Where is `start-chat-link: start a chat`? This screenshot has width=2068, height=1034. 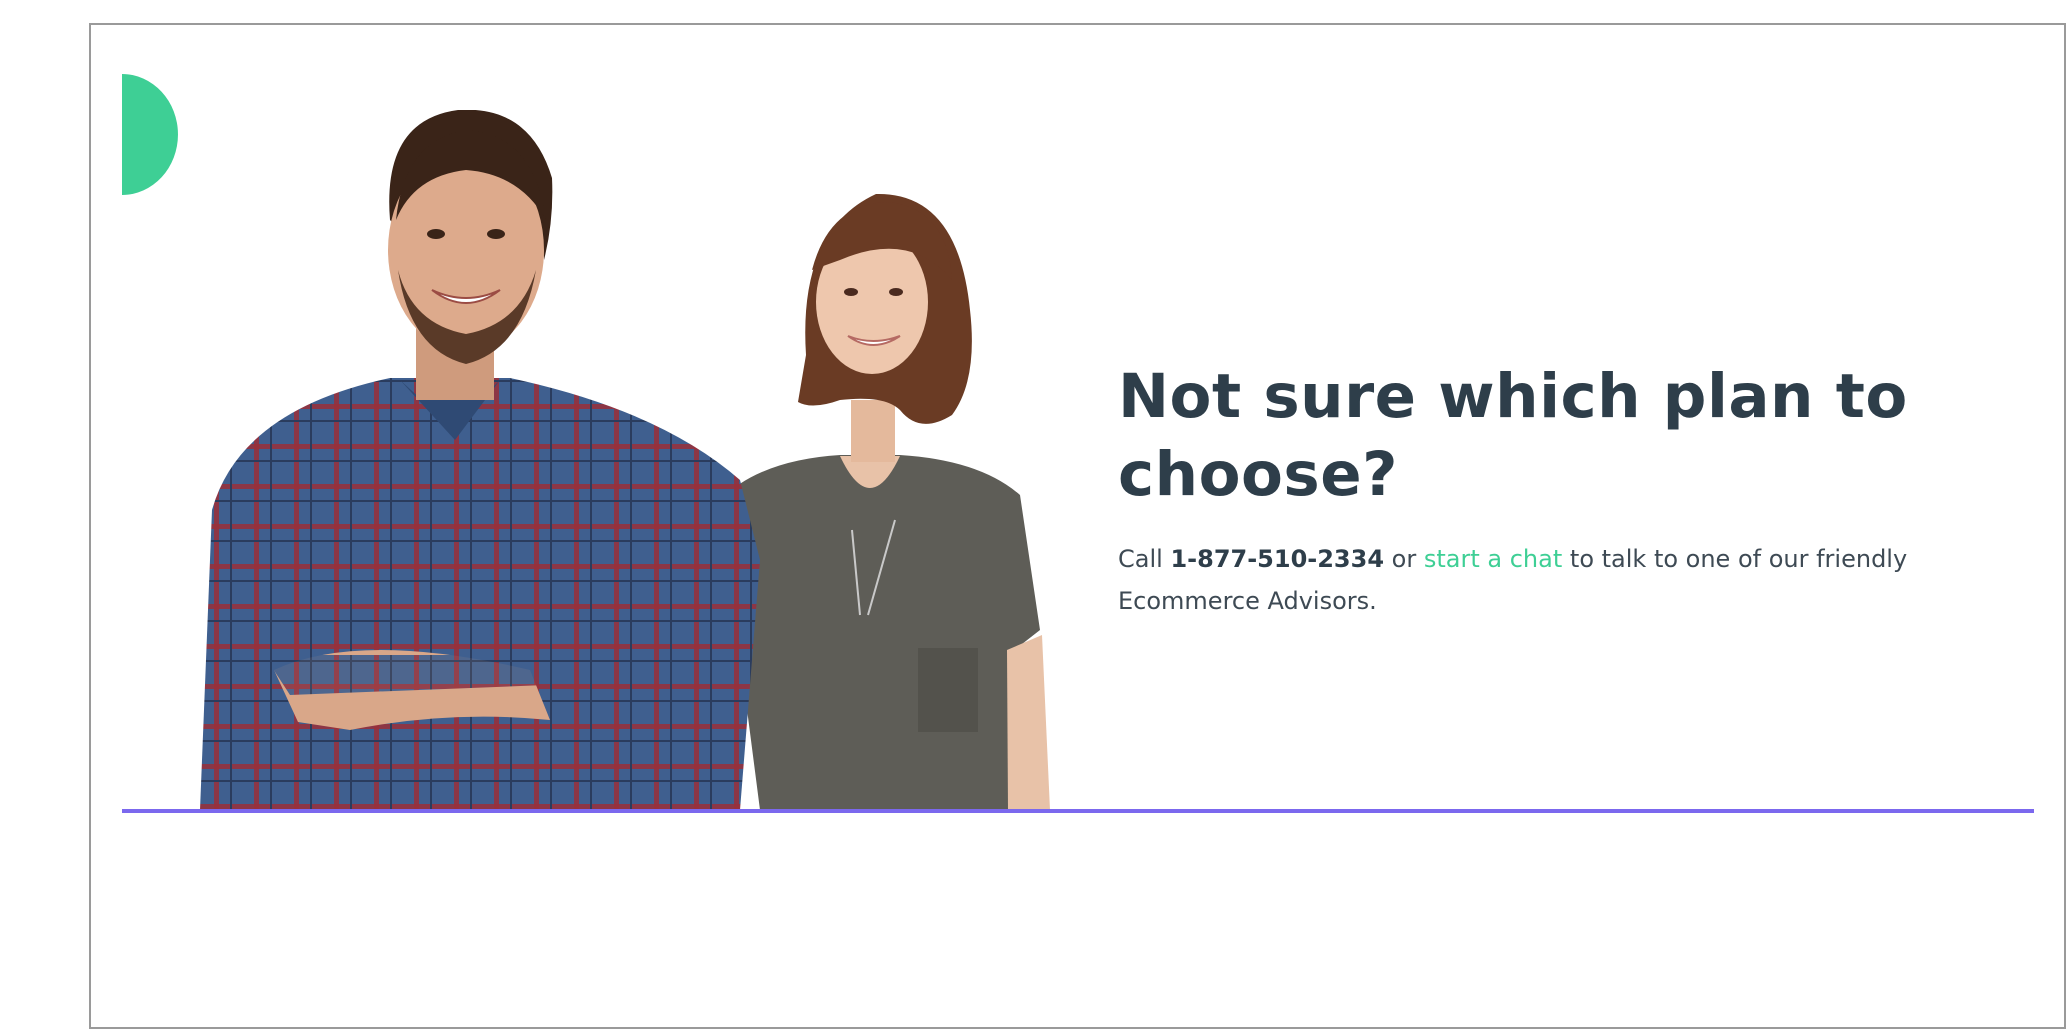
start-chat-link: start a chat is located at coordinates (1493, 559).